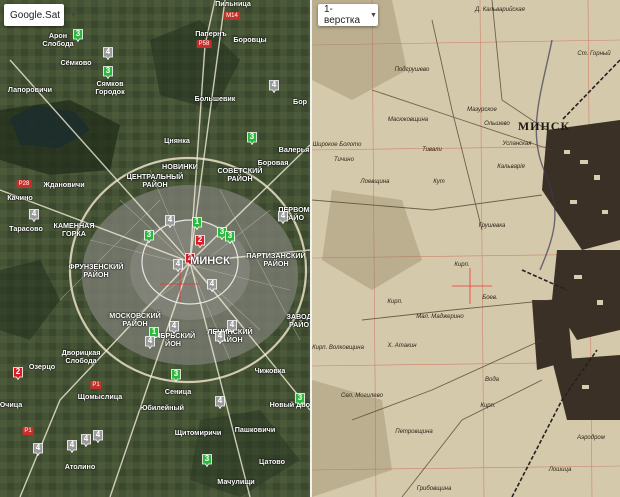 The image size is (620, 497). I want to click on place-label: Качино, so click(20, 197).